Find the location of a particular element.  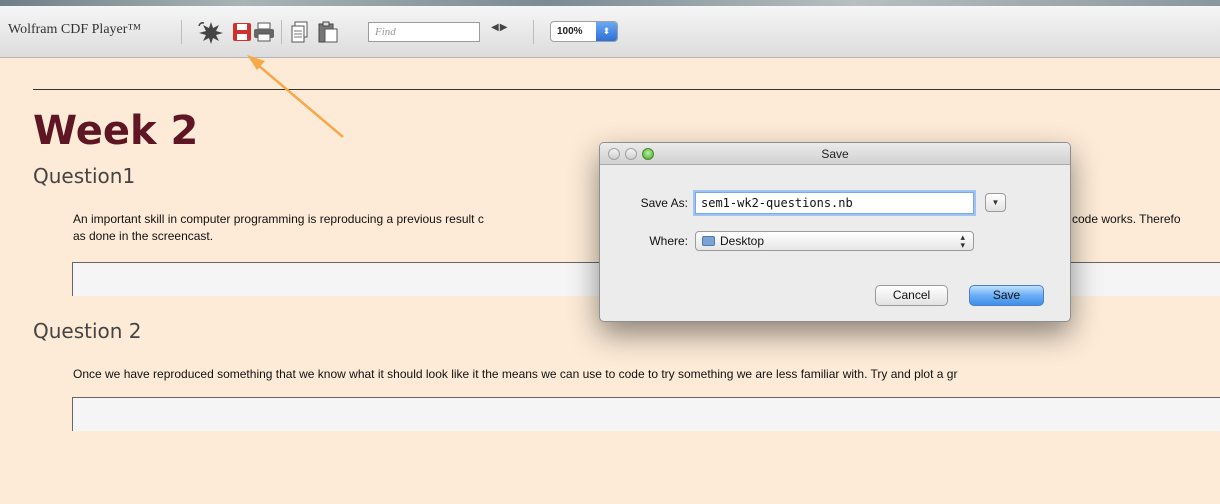

dialog-title: Save is located at coordinates (835, 154).